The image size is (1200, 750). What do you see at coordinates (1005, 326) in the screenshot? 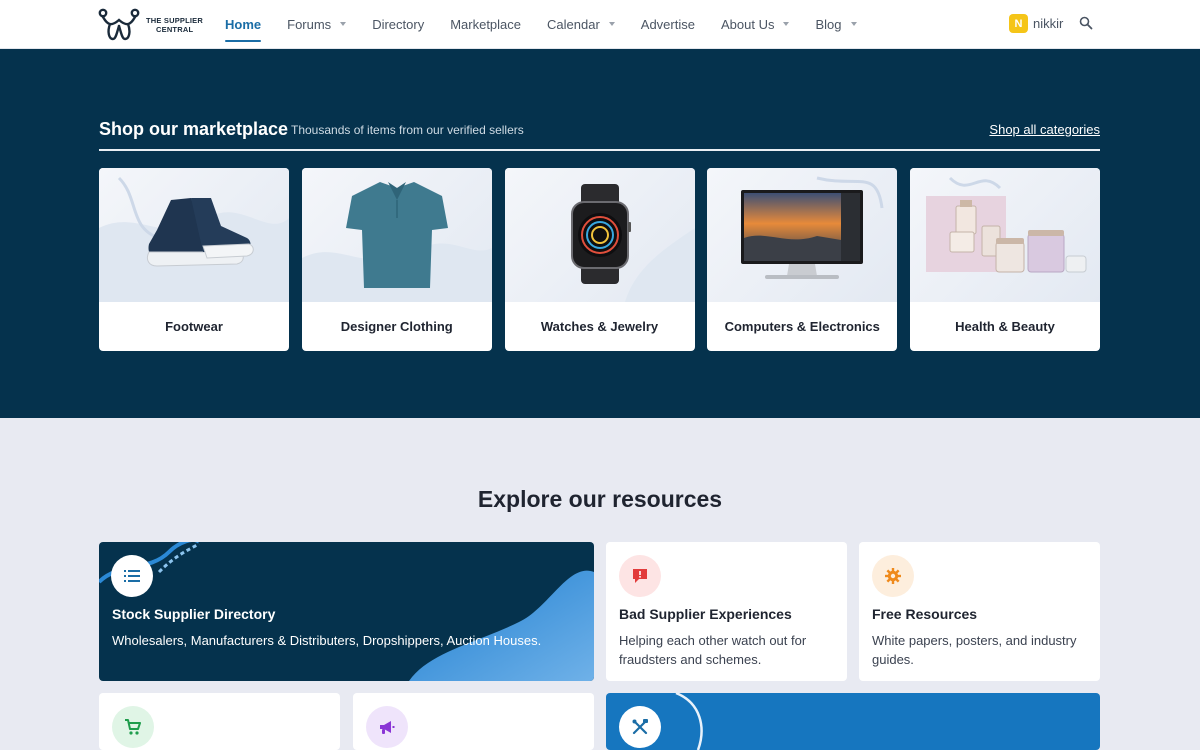
I see `category-label: Health & Beauty` at bounding box center [1005, 326].